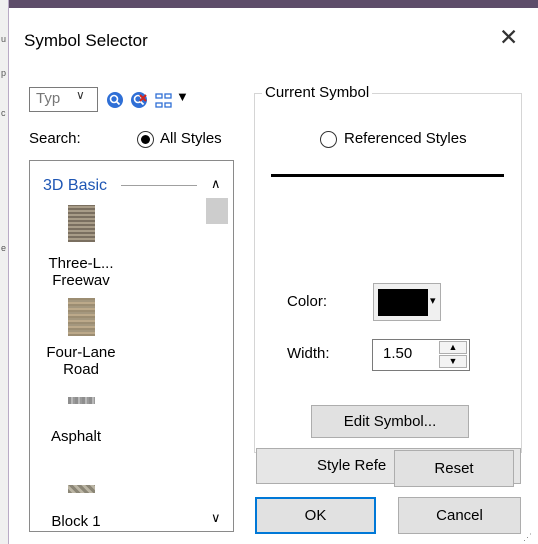  What do you see at coordinates (403, 302) in the screenshot?
I see `color-swatch` at bounding box center [403, 302].